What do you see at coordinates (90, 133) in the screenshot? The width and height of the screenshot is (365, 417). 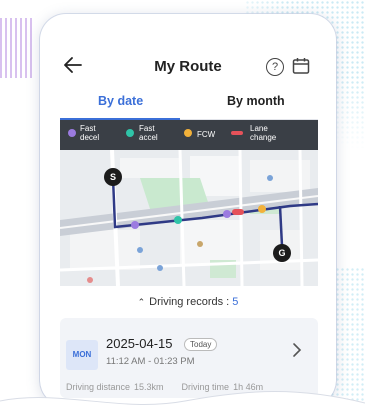 I see `legend-fast-decel: Fast decel` at bounding box center [90, 133].